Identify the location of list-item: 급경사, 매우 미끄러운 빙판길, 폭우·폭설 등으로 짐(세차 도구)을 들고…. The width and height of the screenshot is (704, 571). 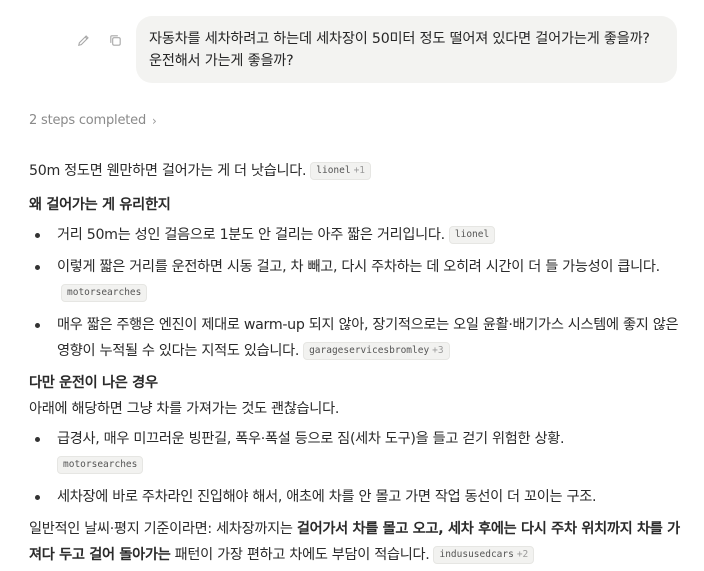
(359, 452).